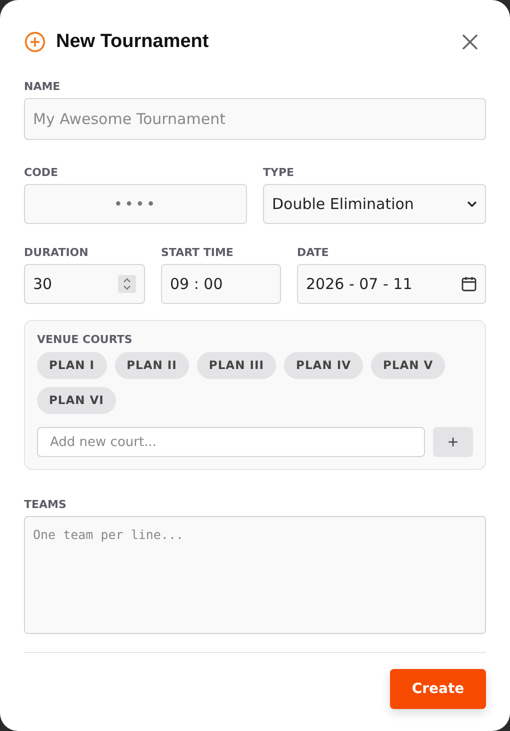 Image resolution: width=510 pixels, height=731 pixels. What do you see at coordinates (197, 253) in the screenshot?
I see `field-label: START TIME` at bounding box center [197, 253].